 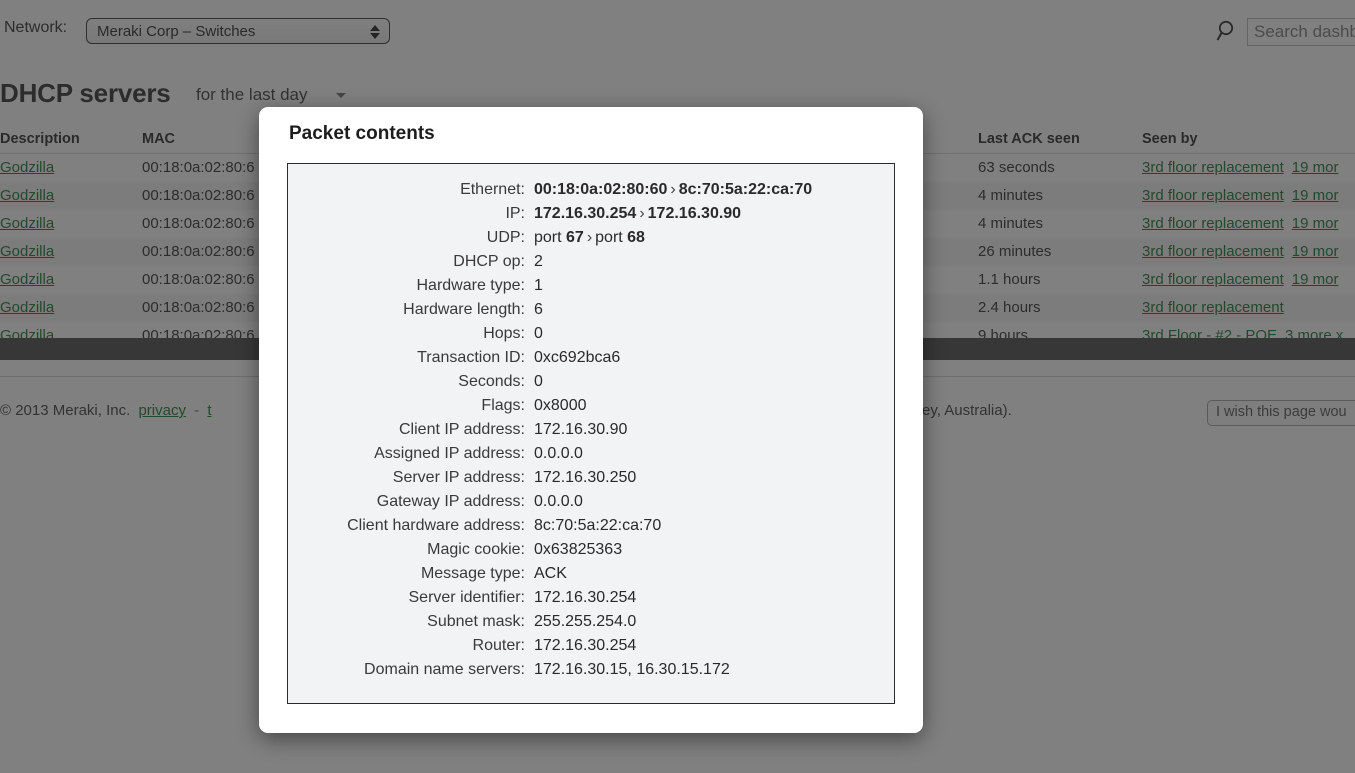 I want to click on packet-field-value: 6, so click(x=538, y=309).